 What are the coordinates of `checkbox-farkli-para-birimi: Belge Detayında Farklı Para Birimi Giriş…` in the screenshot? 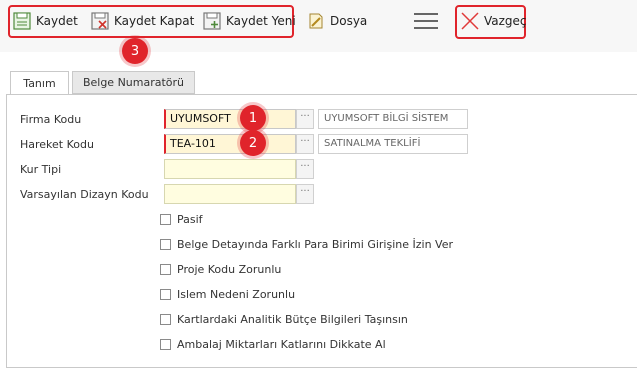 It's located at (306, 244).